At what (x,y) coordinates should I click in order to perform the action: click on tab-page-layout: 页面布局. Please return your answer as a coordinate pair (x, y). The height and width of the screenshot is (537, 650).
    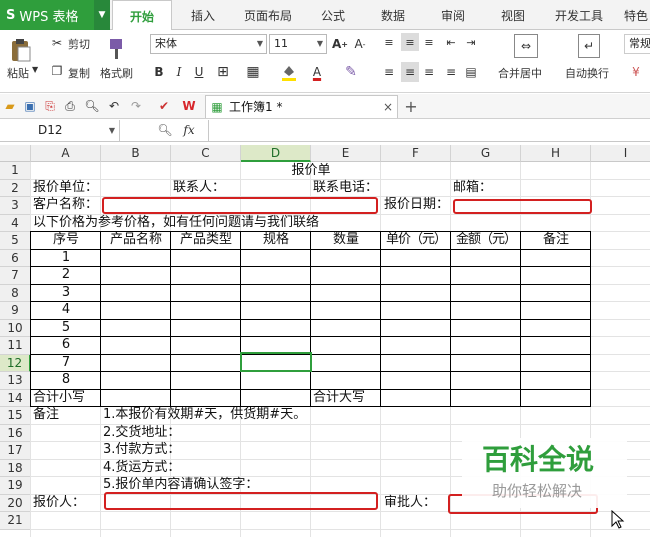
    Looking at the image, I should click on (268, 15).